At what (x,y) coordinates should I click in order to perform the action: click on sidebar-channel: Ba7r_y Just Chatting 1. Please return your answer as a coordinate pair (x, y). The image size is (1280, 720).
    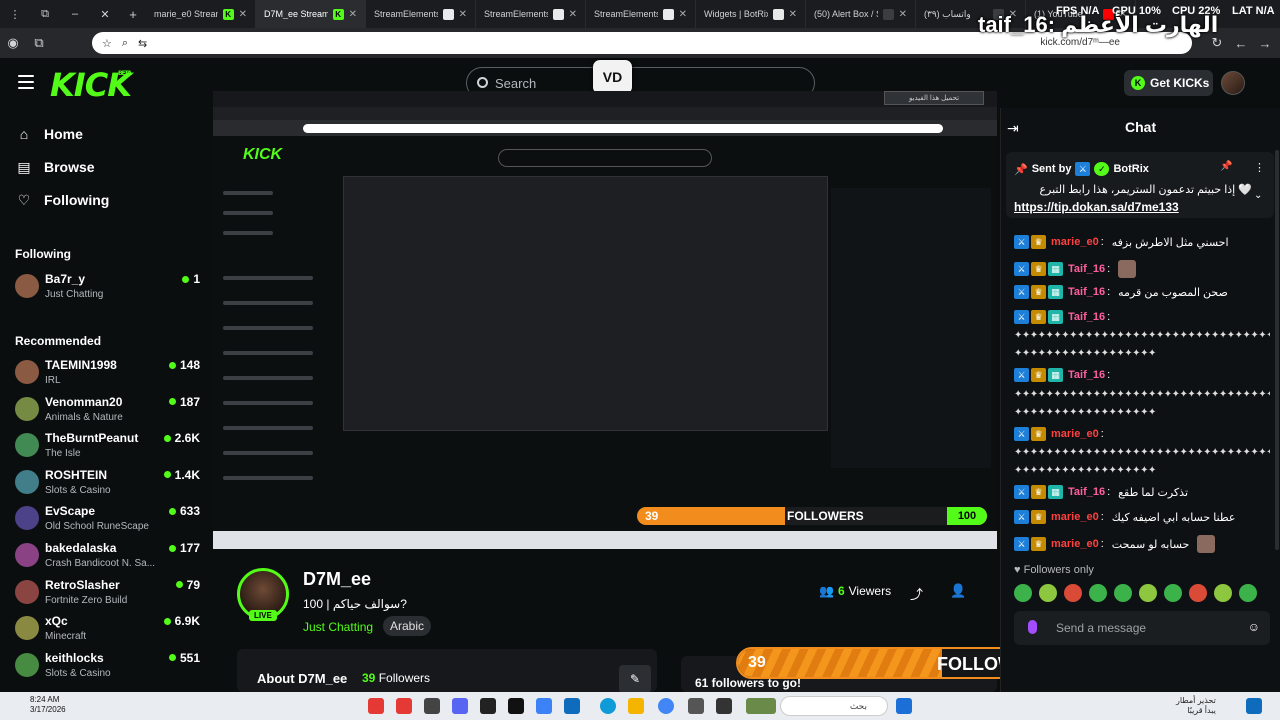
    Looking at the image, I should click on (107, 287).